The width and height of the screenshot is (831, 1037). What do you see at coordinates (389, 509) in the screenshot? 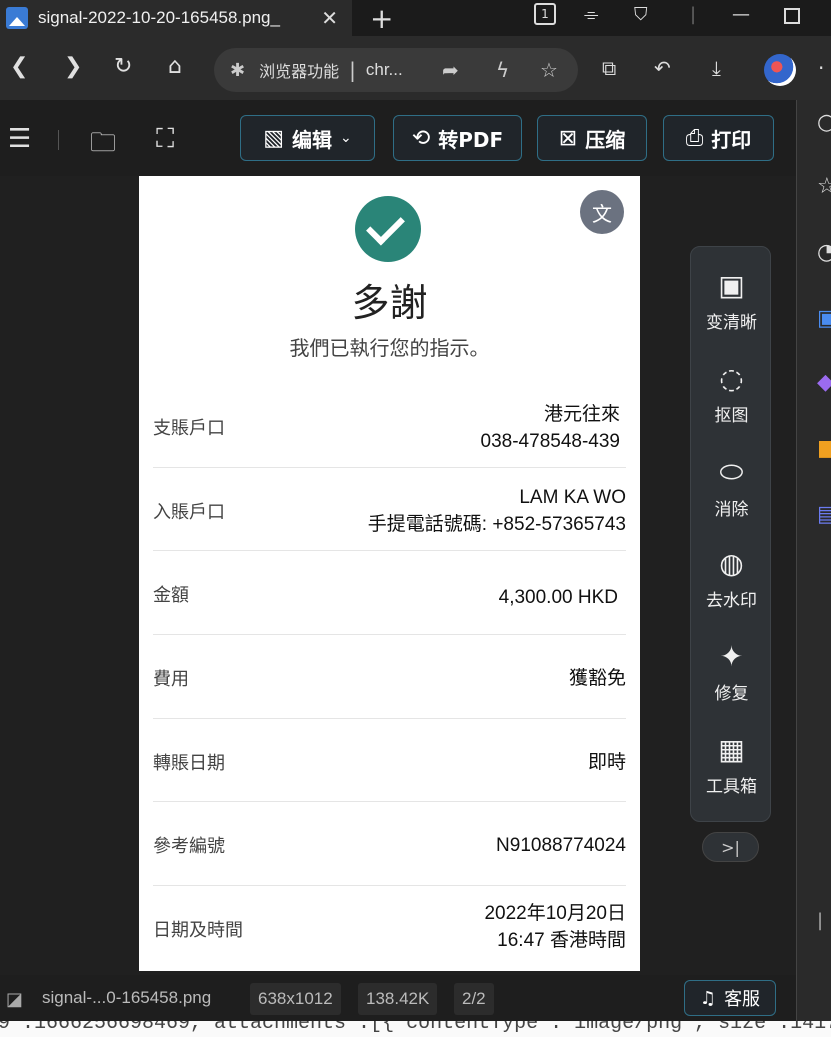
I see `row-credit-account: 入賬戶口 LAM KA WO 手提電話號碼: +852-57365743` at bounding box center [389, 509].